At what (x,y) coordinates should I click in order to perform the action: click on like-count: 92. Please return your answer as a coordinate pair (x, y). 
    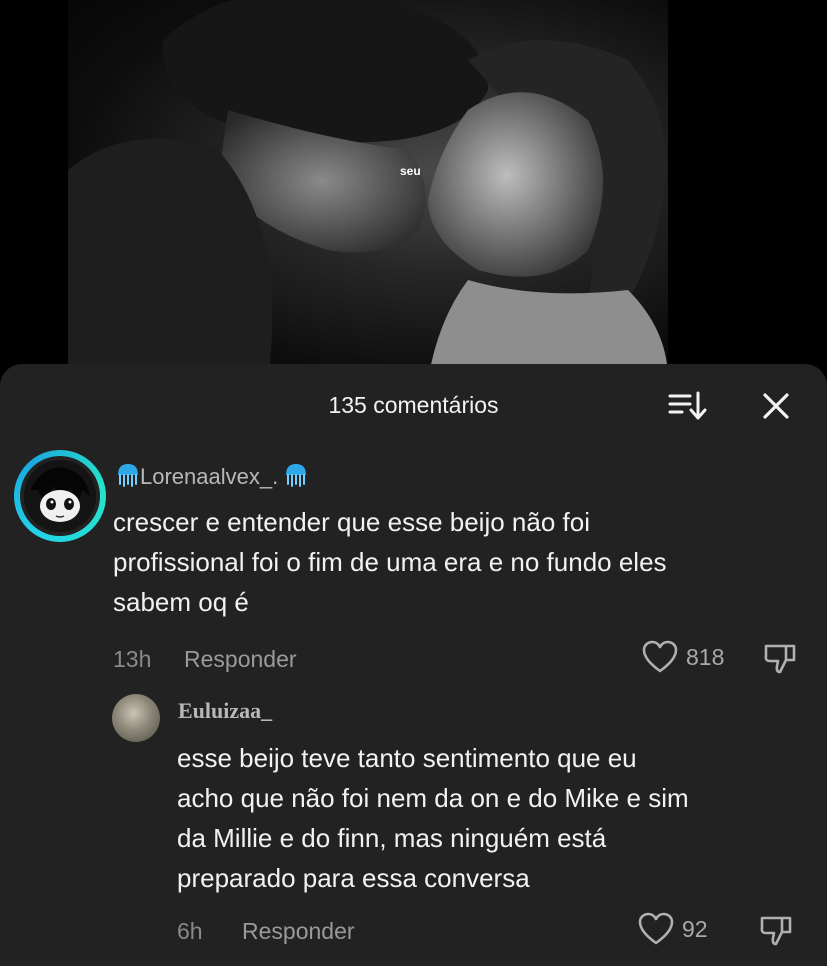
    Looking at the image, I should click on (695, 928).